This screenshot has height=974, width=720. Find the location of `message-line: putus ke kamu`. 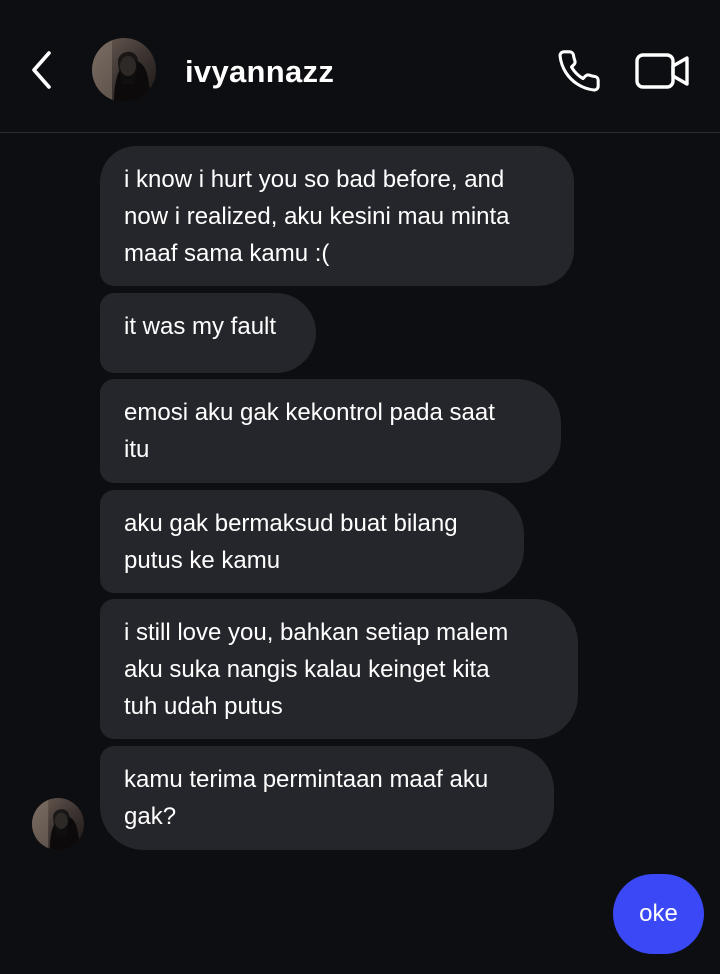

message-line: putus ke kamu is located at coordinates (202, 560).